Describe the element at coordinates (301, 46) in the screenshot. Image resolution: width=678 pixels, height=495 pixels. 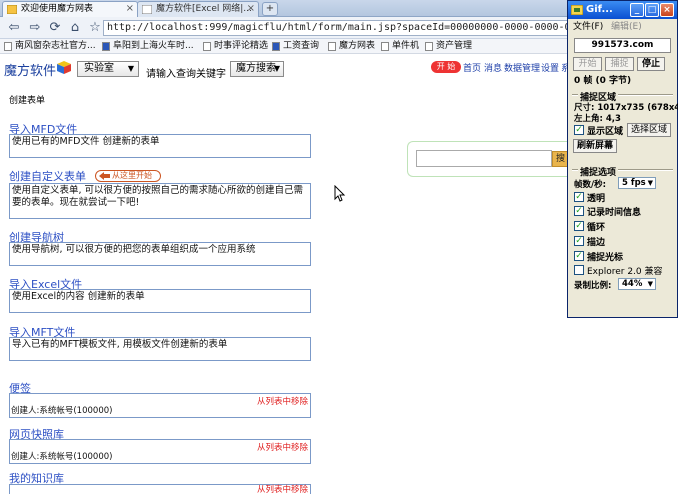
I see `bookmark-label: 工资查询` at that location.